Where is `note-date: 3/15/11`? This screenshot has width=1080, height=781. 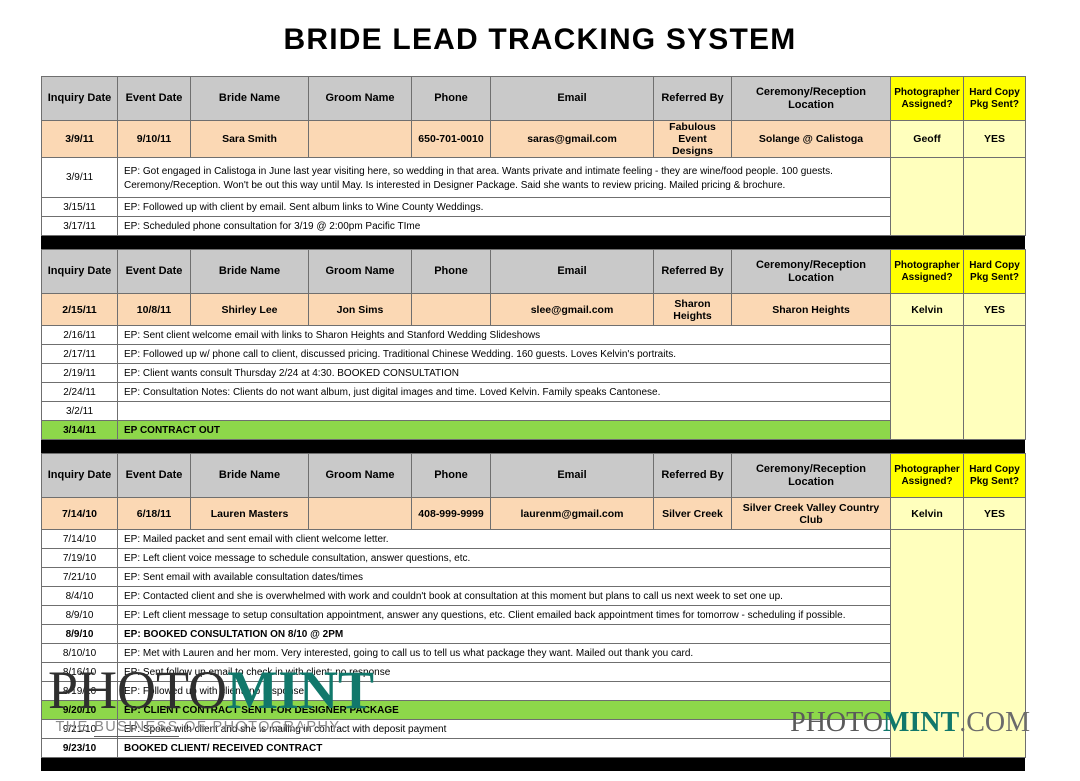
note-date: 3/15/11 is located at coordinates (79, 207).